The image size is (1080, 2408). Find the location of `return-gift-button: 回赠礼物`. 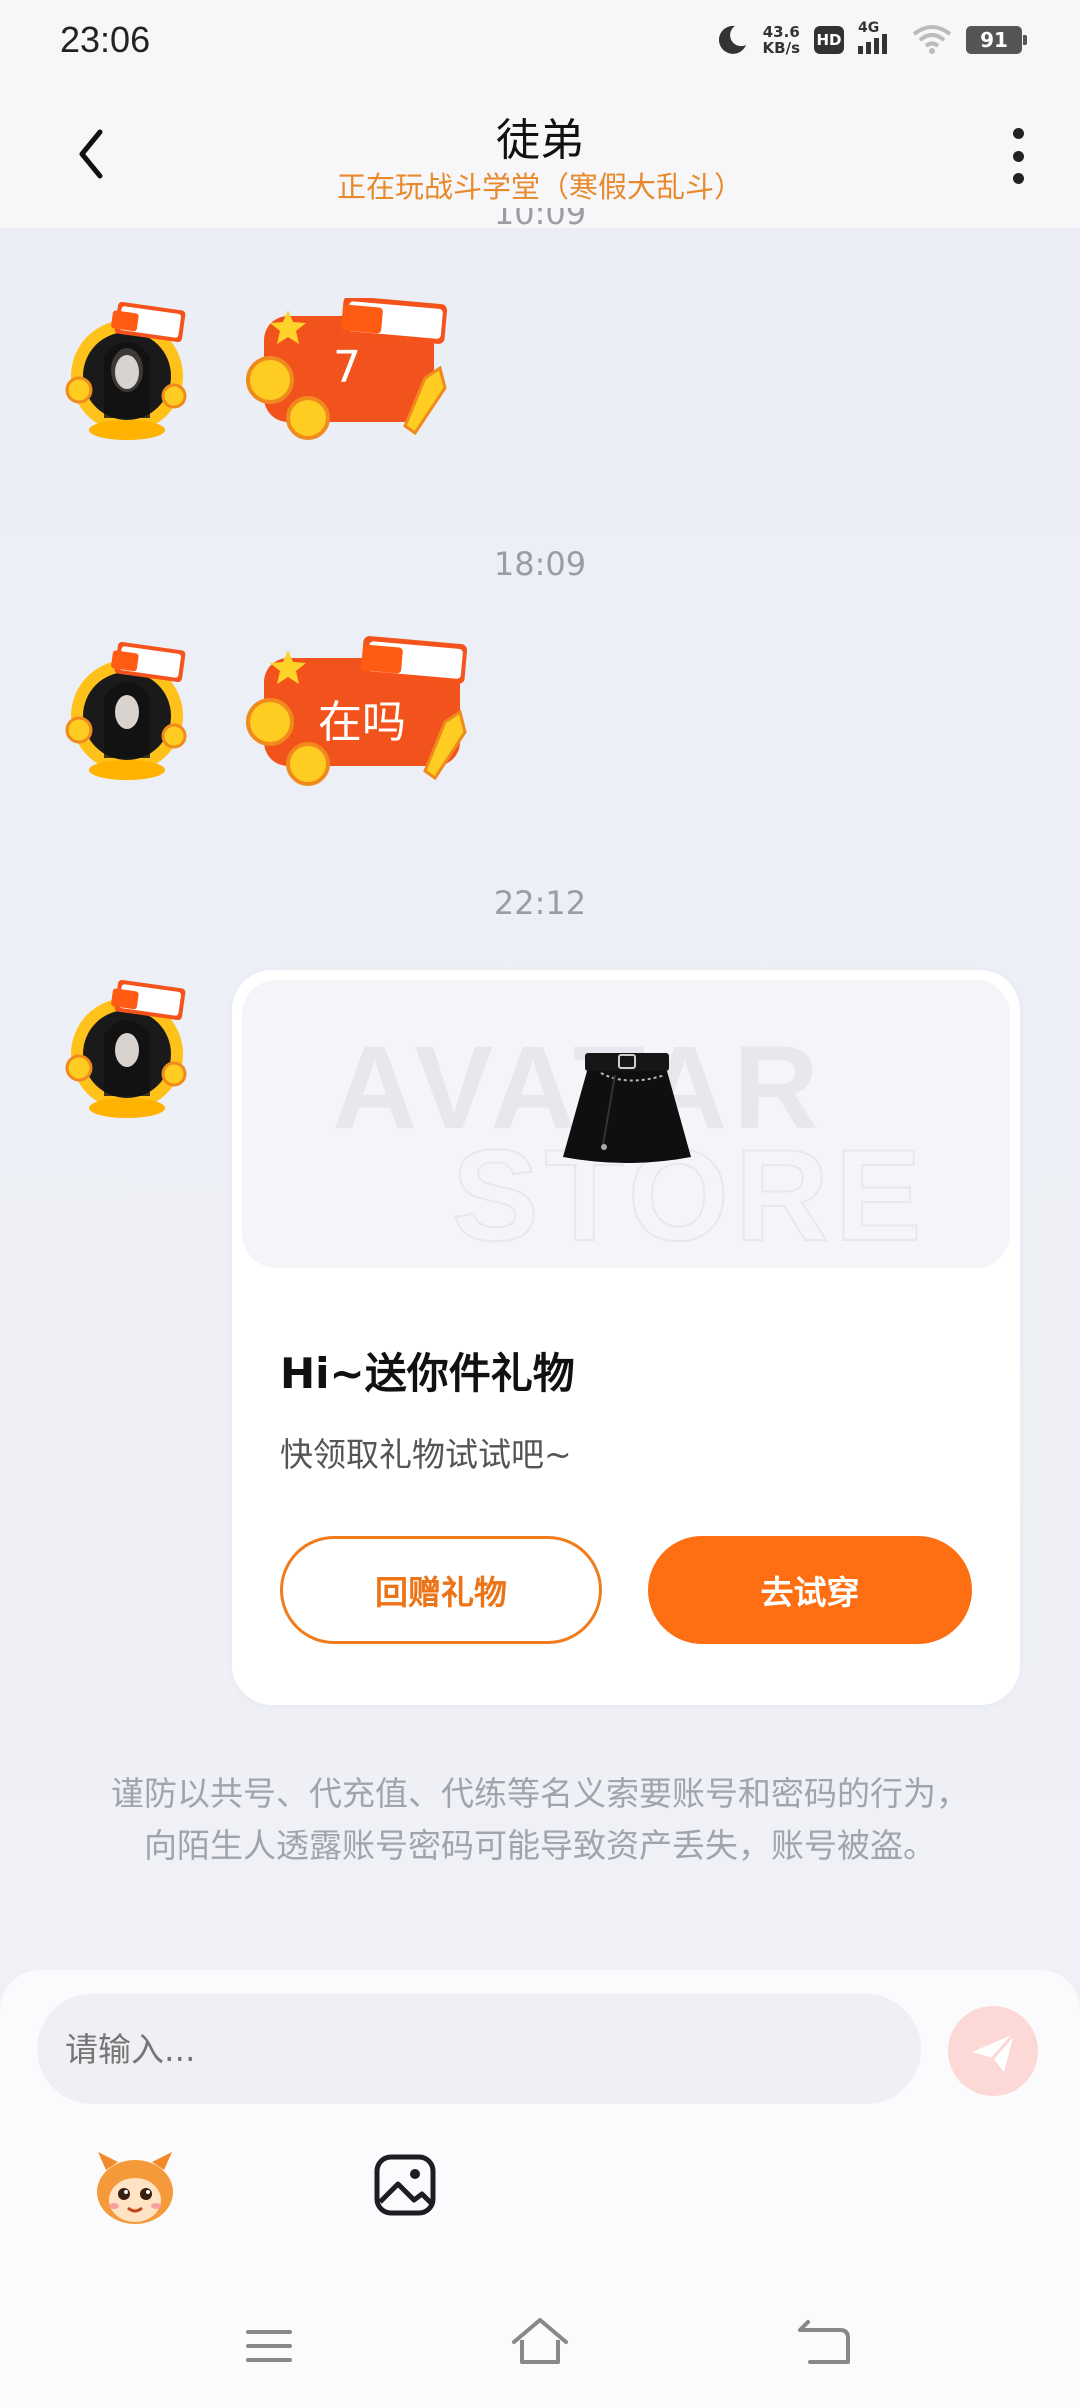

return-gift-button: 回赠礼物 is located at coordinates (441, 1590).